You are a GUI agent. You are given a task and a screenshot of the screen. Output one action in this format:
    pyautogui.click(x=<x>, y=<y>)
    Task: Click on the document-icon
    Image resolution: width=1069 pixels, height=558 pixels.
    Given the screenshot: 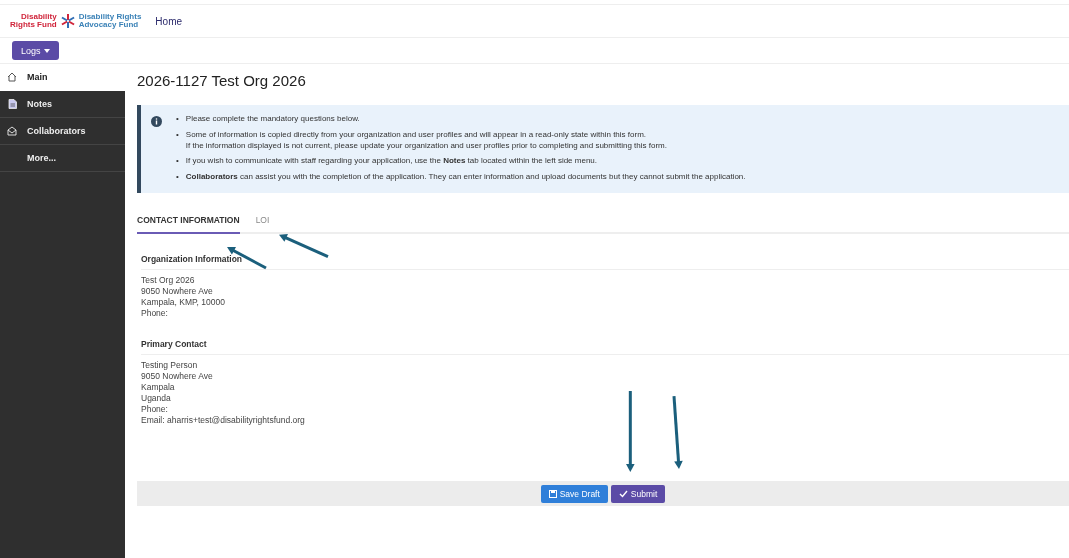 What is the action you would take?
    pyautogui.click(x=12, y=104)
    